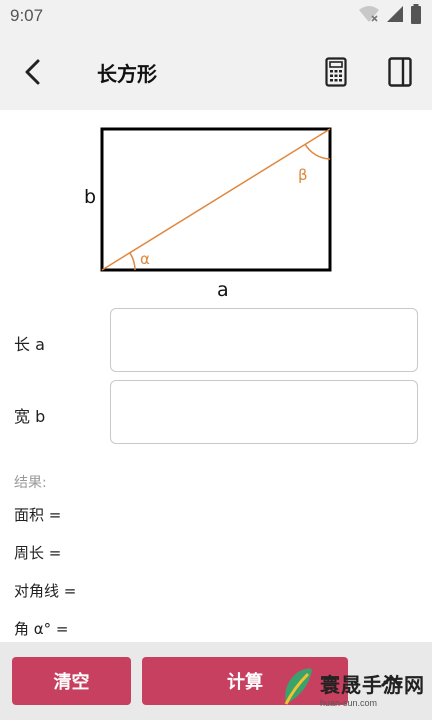  Describe the element at coordinates (303, 175) in the screenshot. I see `label-beta: β` at that location.